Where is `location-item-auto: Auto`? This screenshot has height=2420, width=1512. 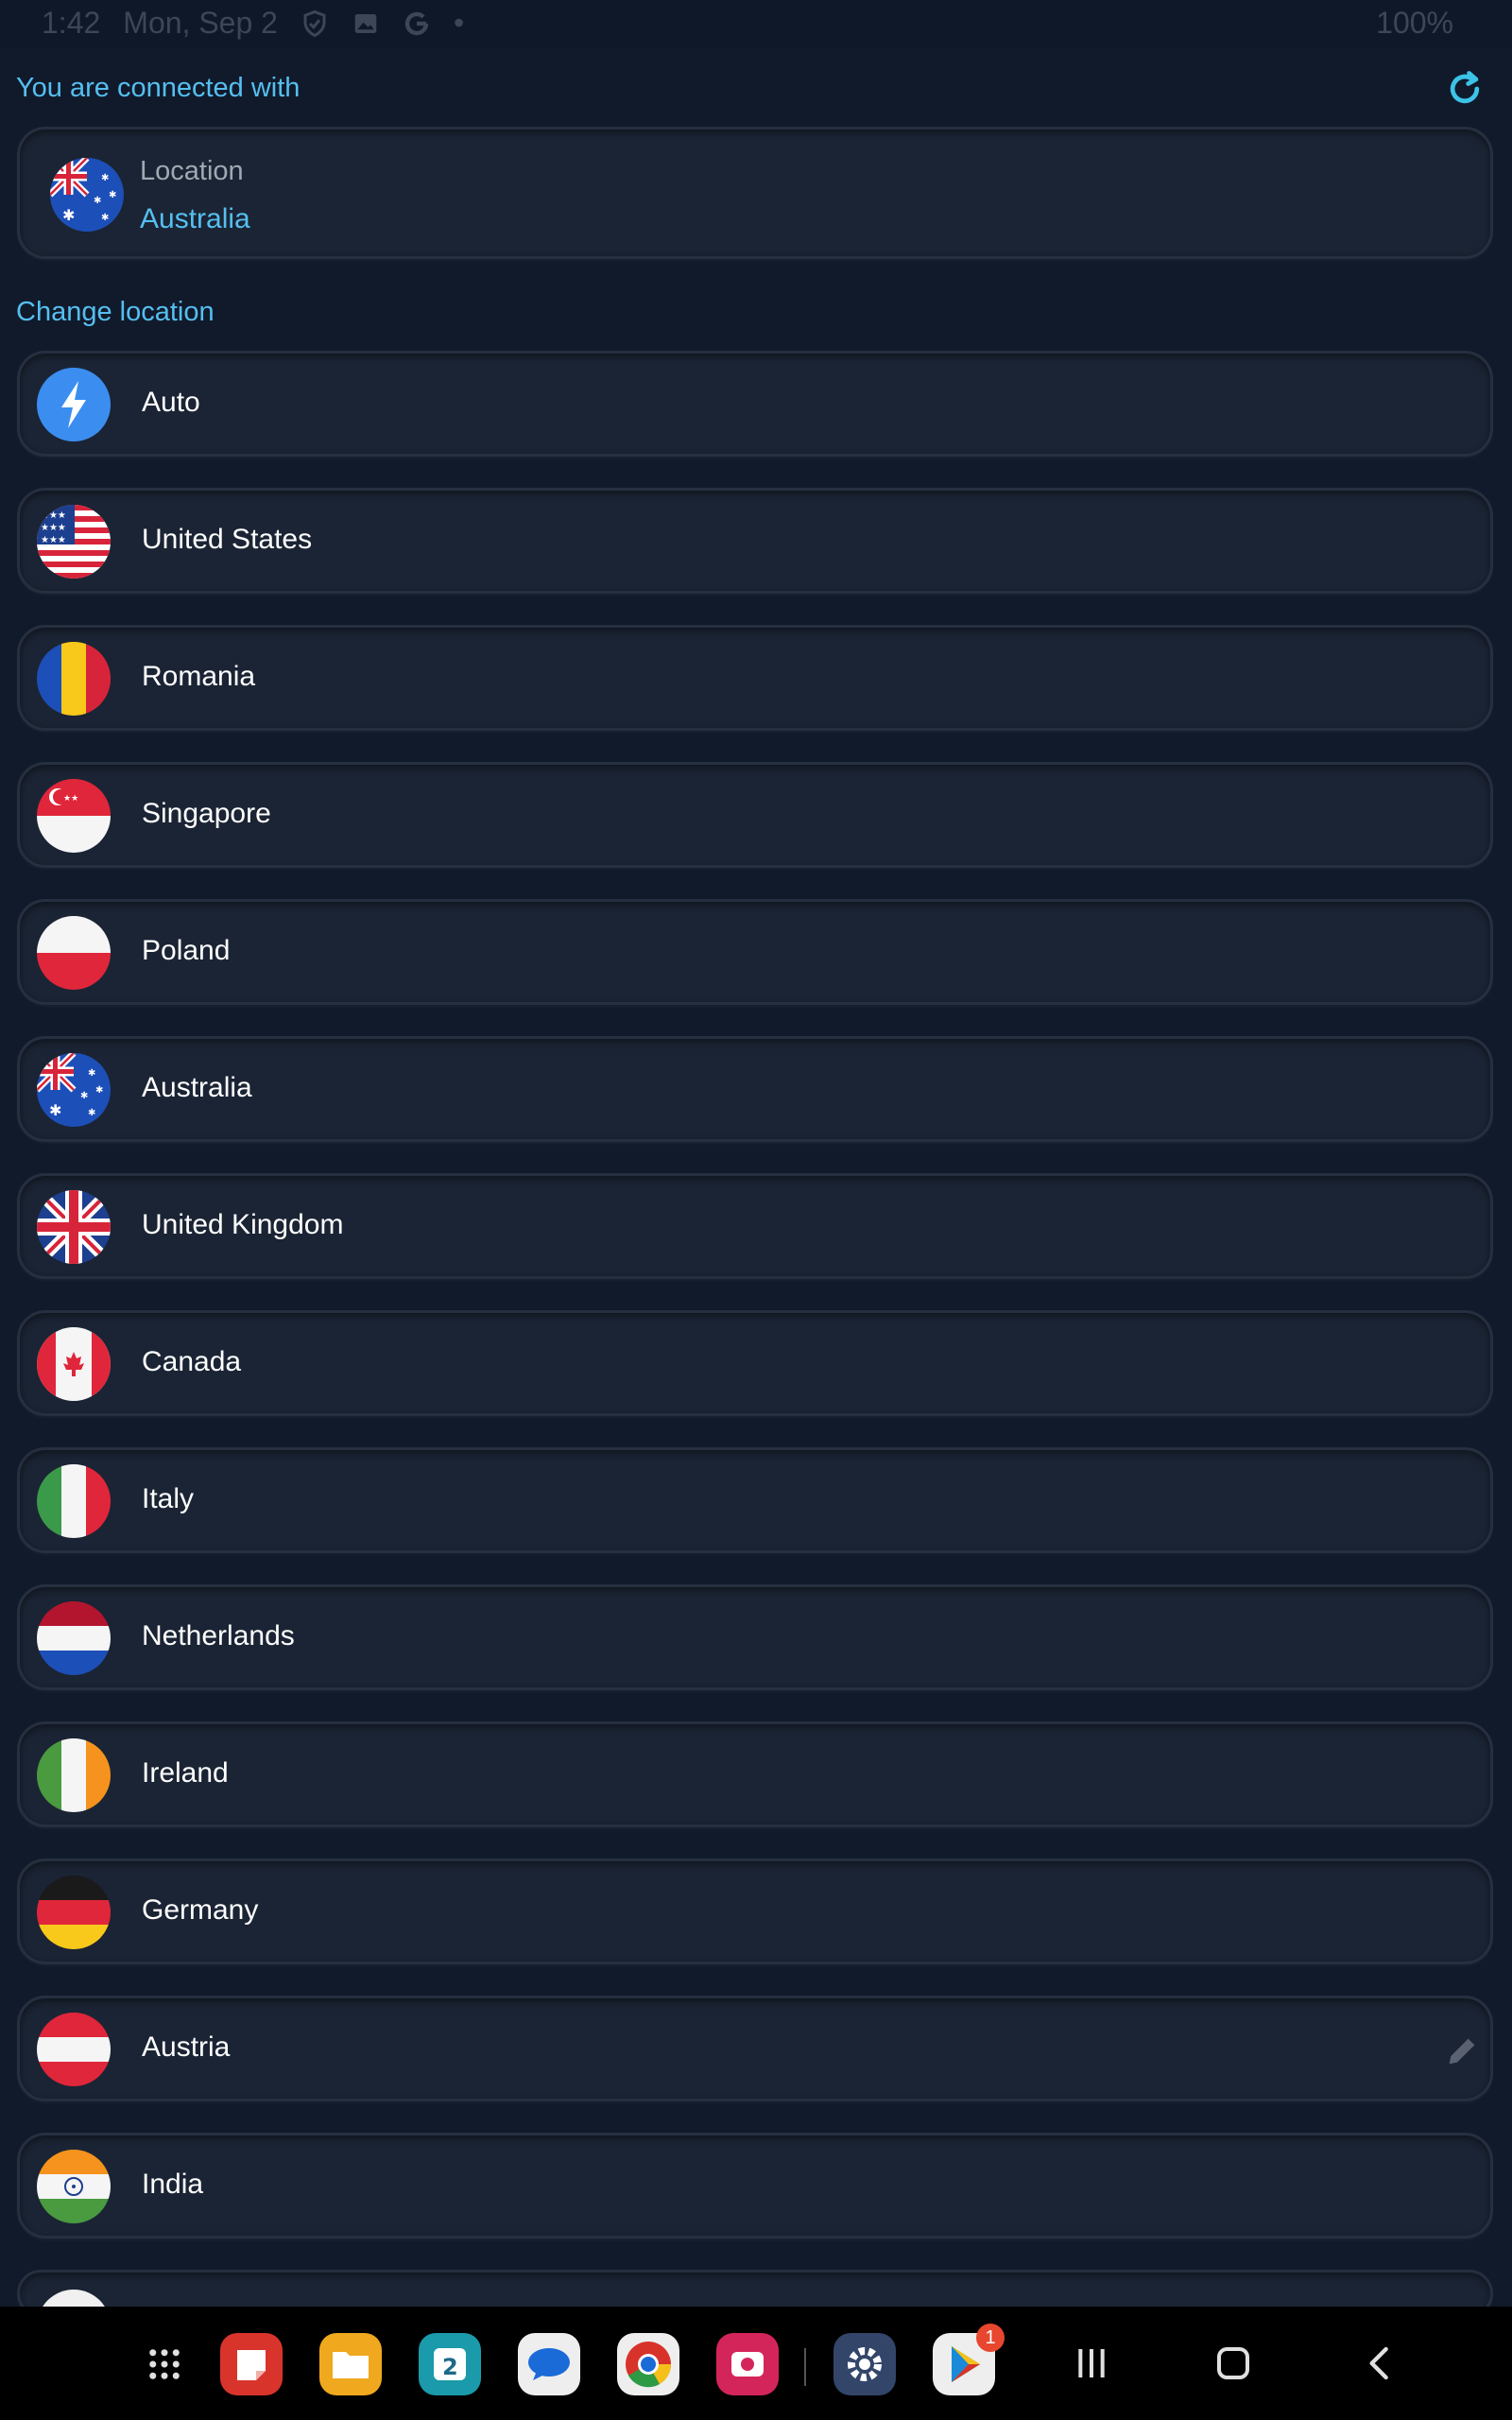
location-item-auto: Auto is located at coordinates (755, 404).